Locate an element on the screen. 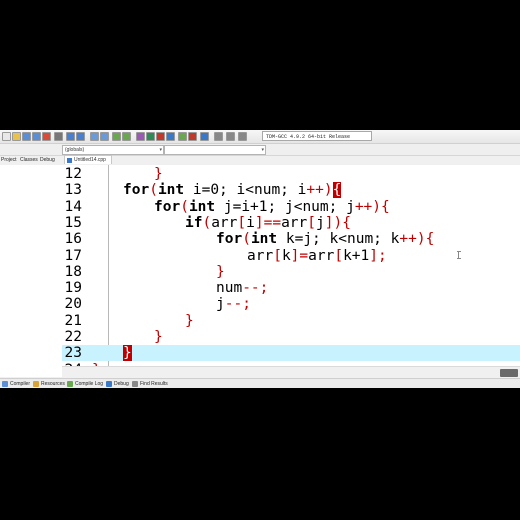 Image resolution: width=520 pixels, height=520 pixels. run-icon is located at coordinates (150, 136).